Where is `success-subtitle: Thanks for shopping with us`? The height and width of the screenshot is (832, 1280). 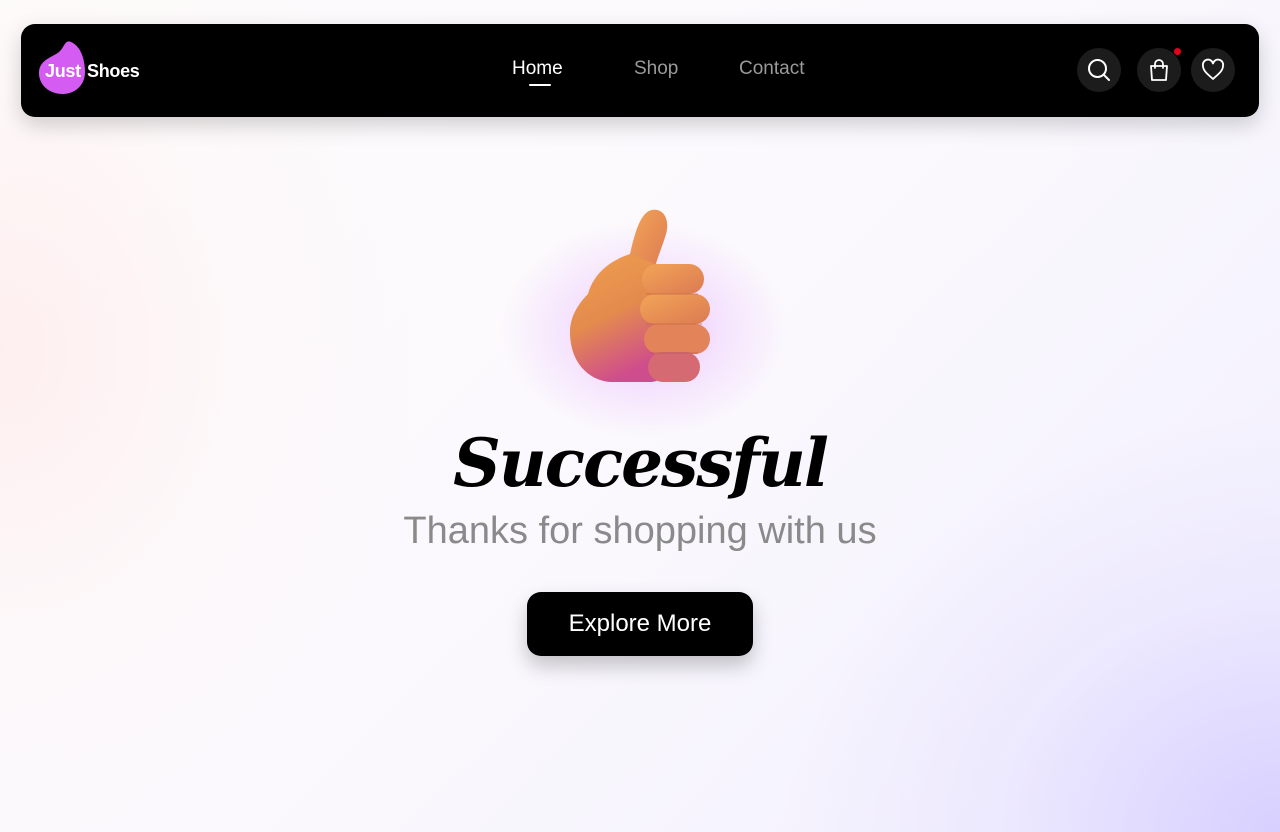 success-subtitle: Thanks for shopping with us is located at coordinates (640, 531).